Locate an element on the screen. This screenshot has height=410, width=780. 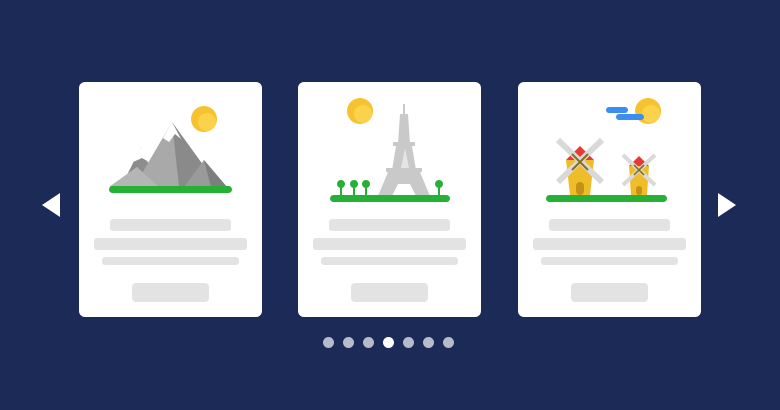
mountains-illustration is located at coordinates (170, 149).